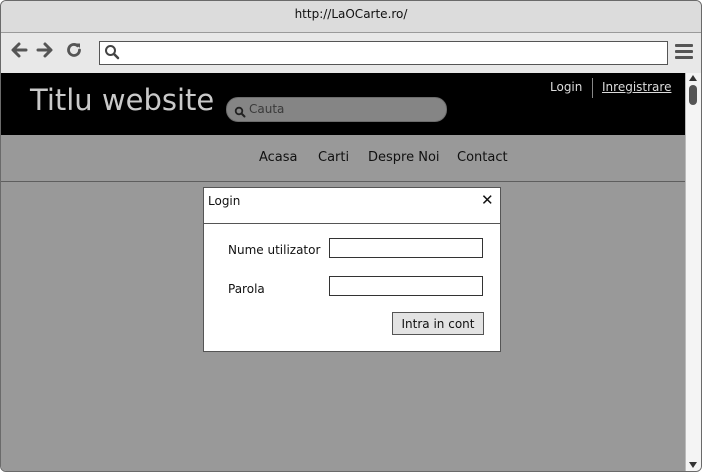  What do you see at coordinates (684, 53) in the screenshot?
I see `hamburger-menu-icon` at bounding box center [684, 53].